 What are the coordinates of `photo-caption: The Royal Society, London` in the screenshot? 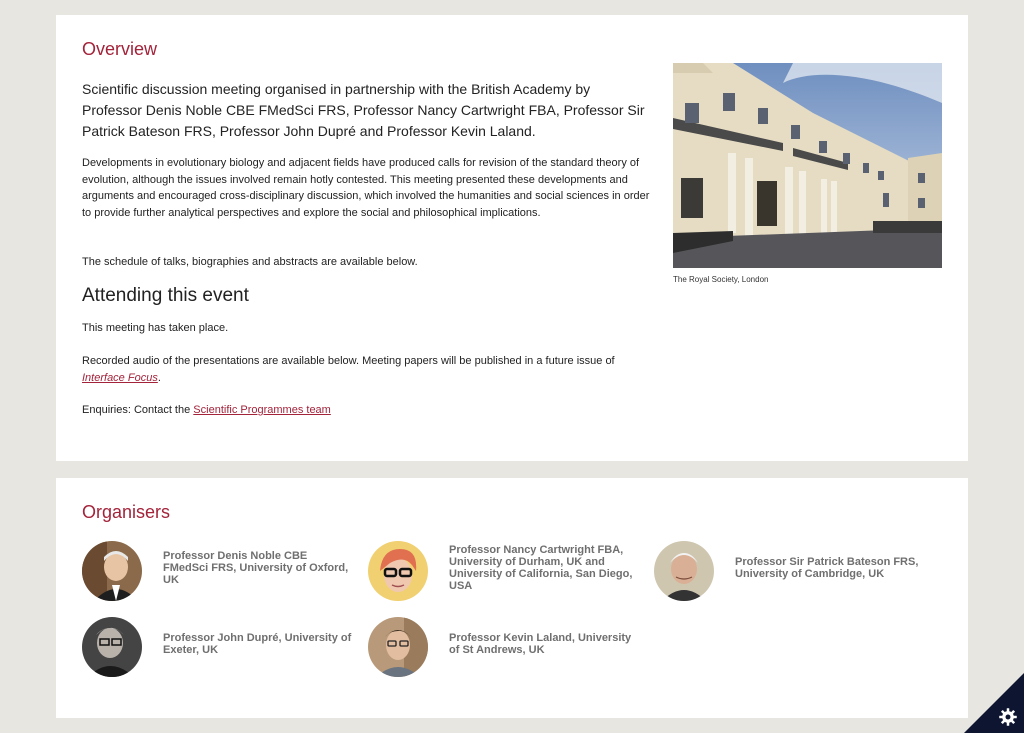 It's located at (721, 279).